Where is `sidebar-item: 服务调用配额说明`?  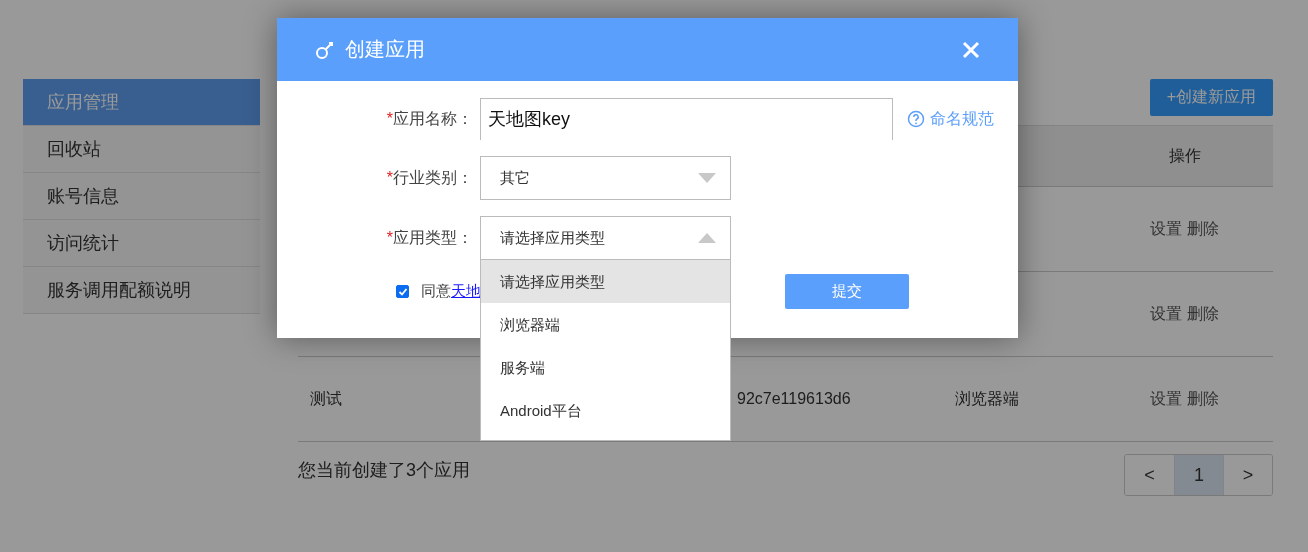 sidebar-item: 服务调用配额说明 is located at coordinates (141, 290).